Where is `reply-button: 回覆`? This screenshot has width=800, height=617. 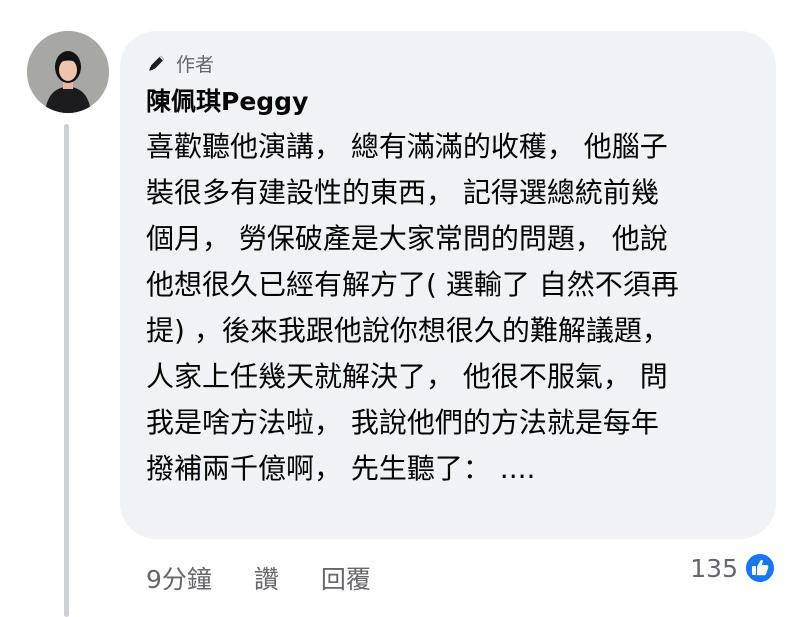 reply-button: 回覆 is located at coordinates (346, 578).